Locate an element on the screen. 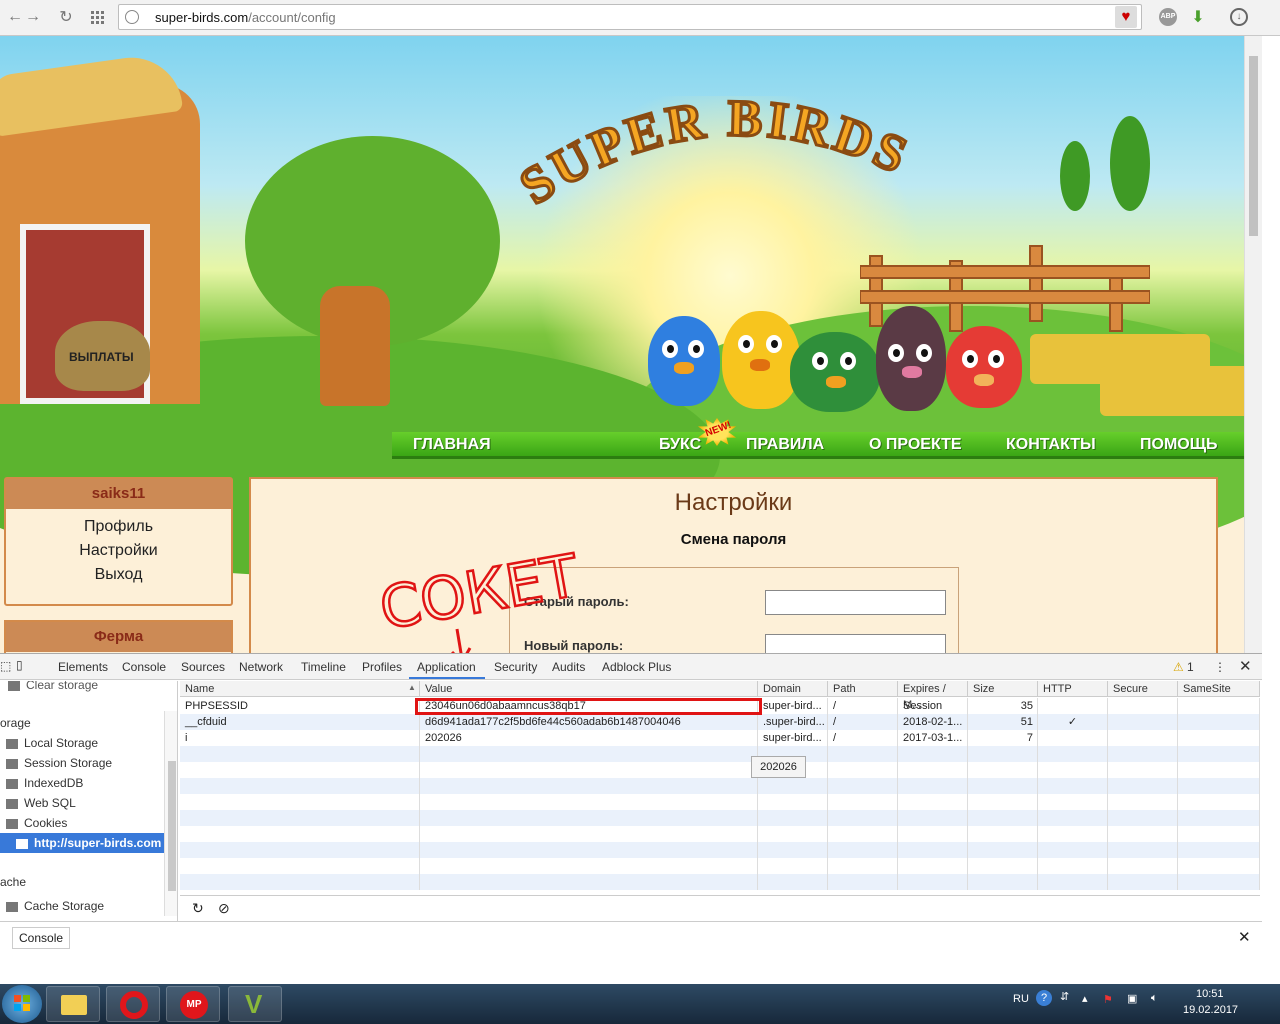 This screenshot has height=1024, width=1280. tab-application: Application is located at coordinates (446, 667).